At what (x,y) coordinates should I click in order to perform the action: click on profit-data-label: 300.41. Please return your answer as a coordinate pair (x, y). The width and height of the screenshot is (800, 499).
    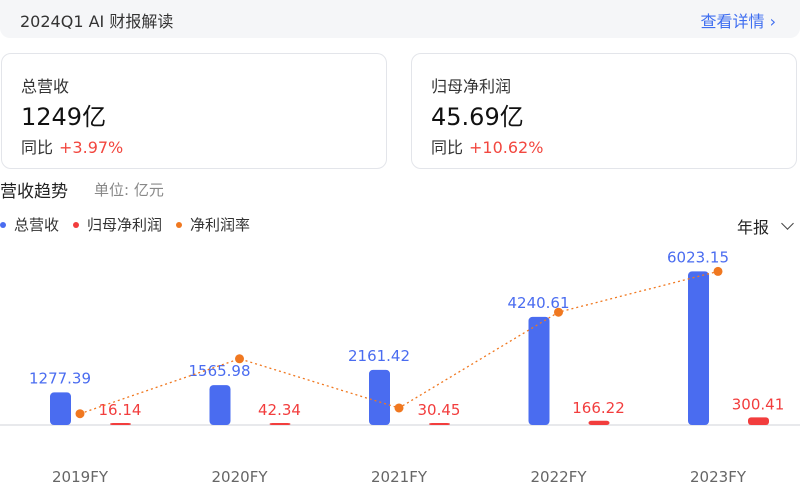
    Looking at the image, I should click on (758, 404).